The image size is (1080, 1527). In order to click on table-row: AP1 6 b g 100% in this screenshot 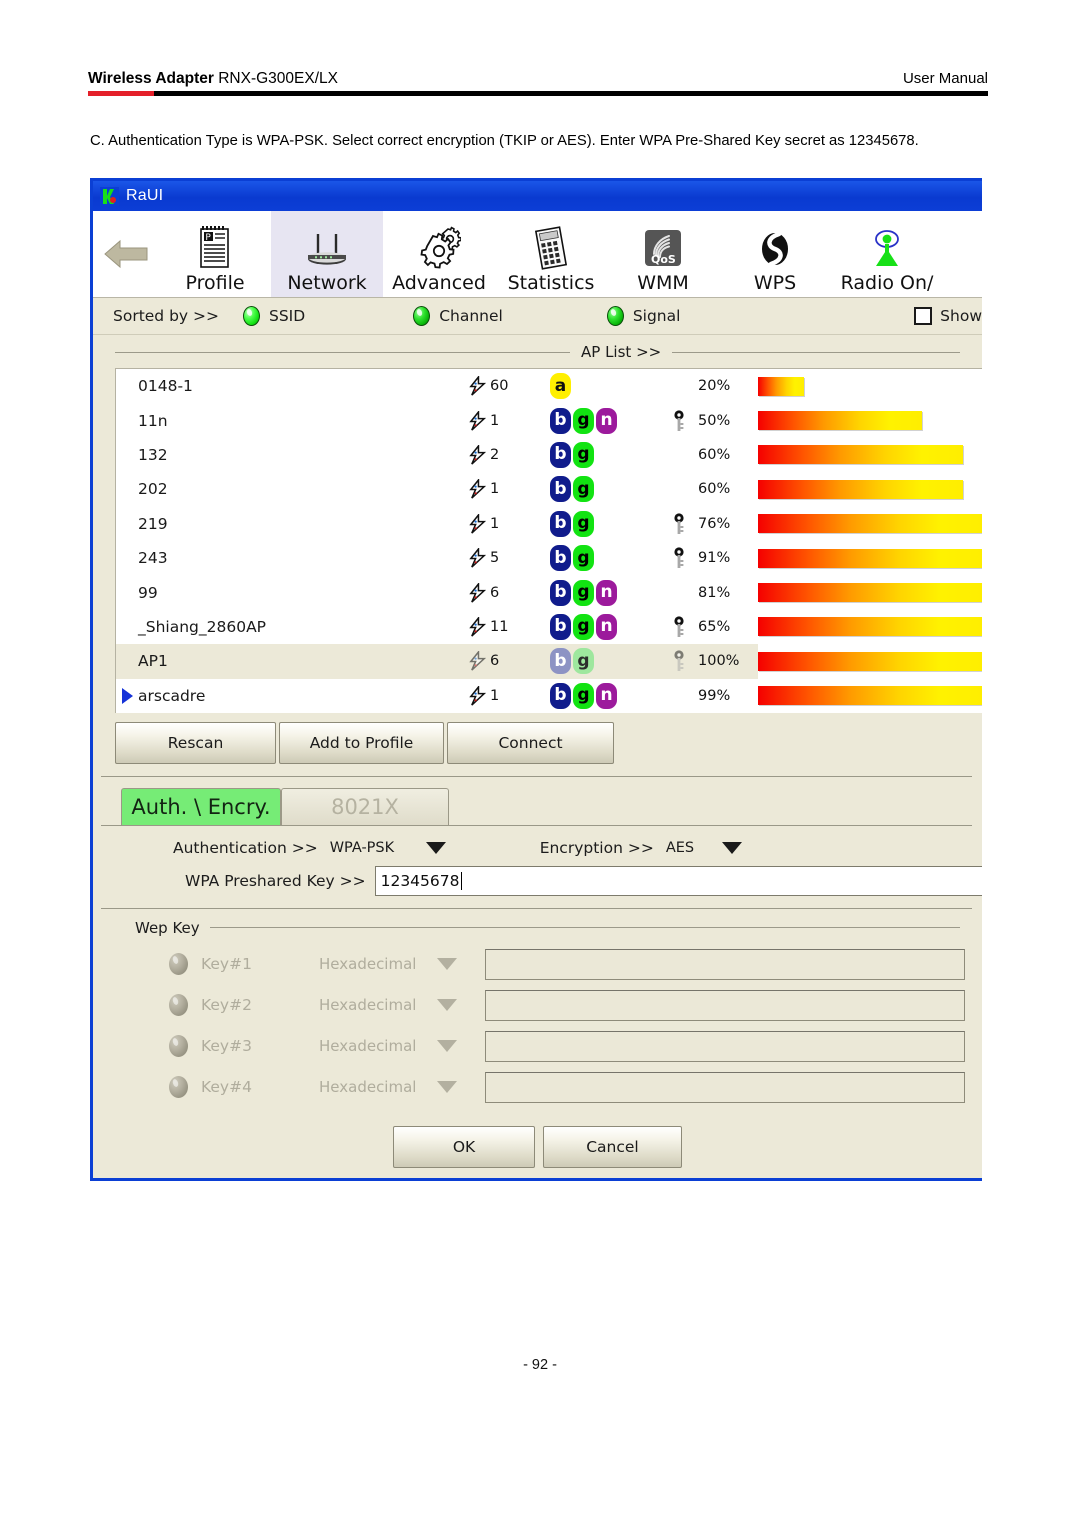, I will do `click(549, 661)`.